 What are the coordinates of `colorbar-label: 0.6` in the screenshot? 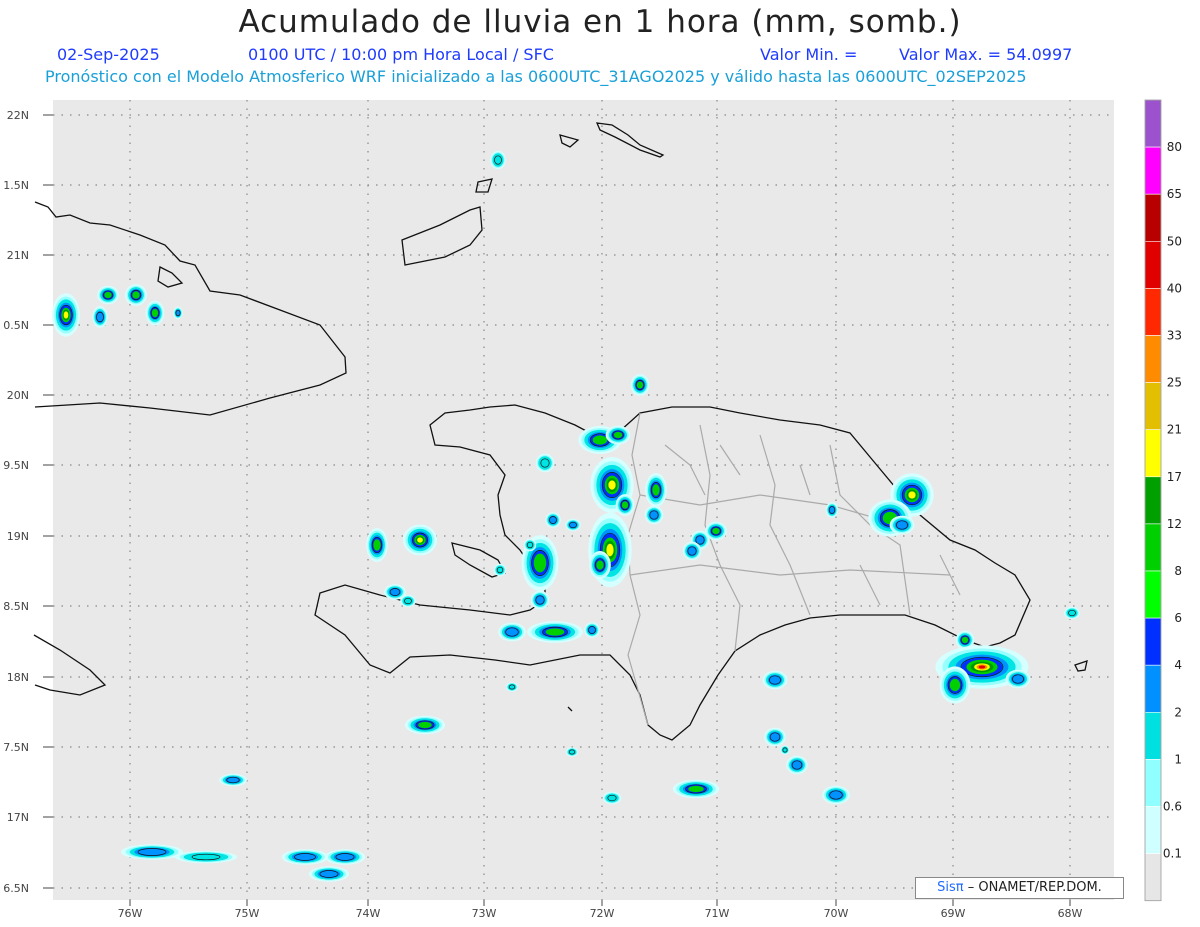 It's located at (1172, 807).